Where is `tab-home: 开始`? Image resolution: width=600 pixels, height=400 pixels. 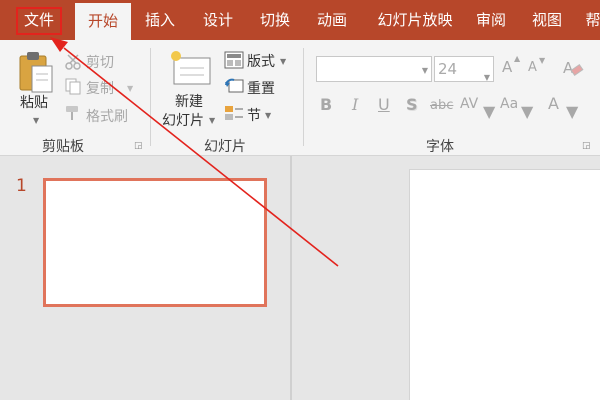
tab-home: 开始 is located at coordinates (103, 21).